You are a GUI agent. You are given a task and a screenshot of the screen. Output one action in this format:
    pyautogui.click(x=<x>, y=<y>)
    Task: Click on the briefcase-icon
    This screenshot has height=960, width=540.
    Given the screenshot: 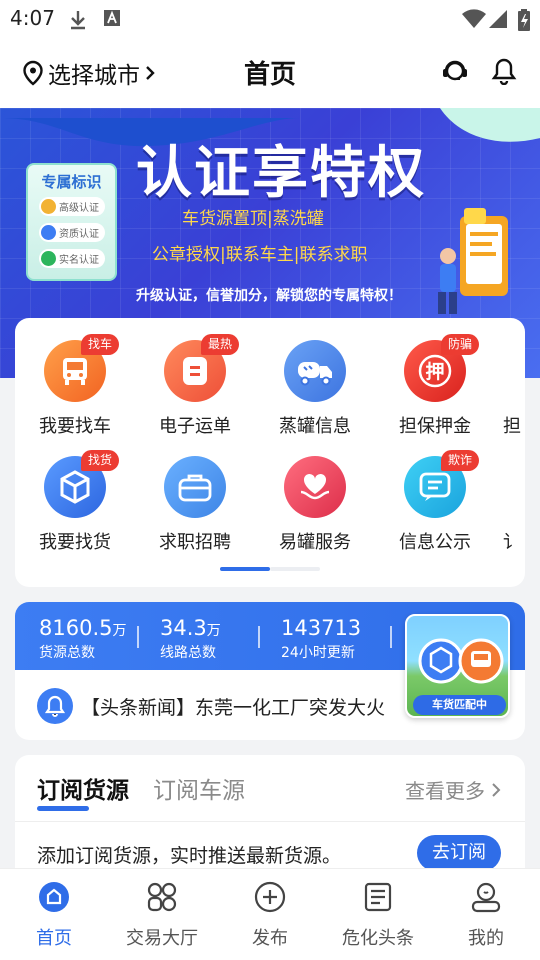 What is the action you would take?
    pyautogui.click(x=195, y=487)
    